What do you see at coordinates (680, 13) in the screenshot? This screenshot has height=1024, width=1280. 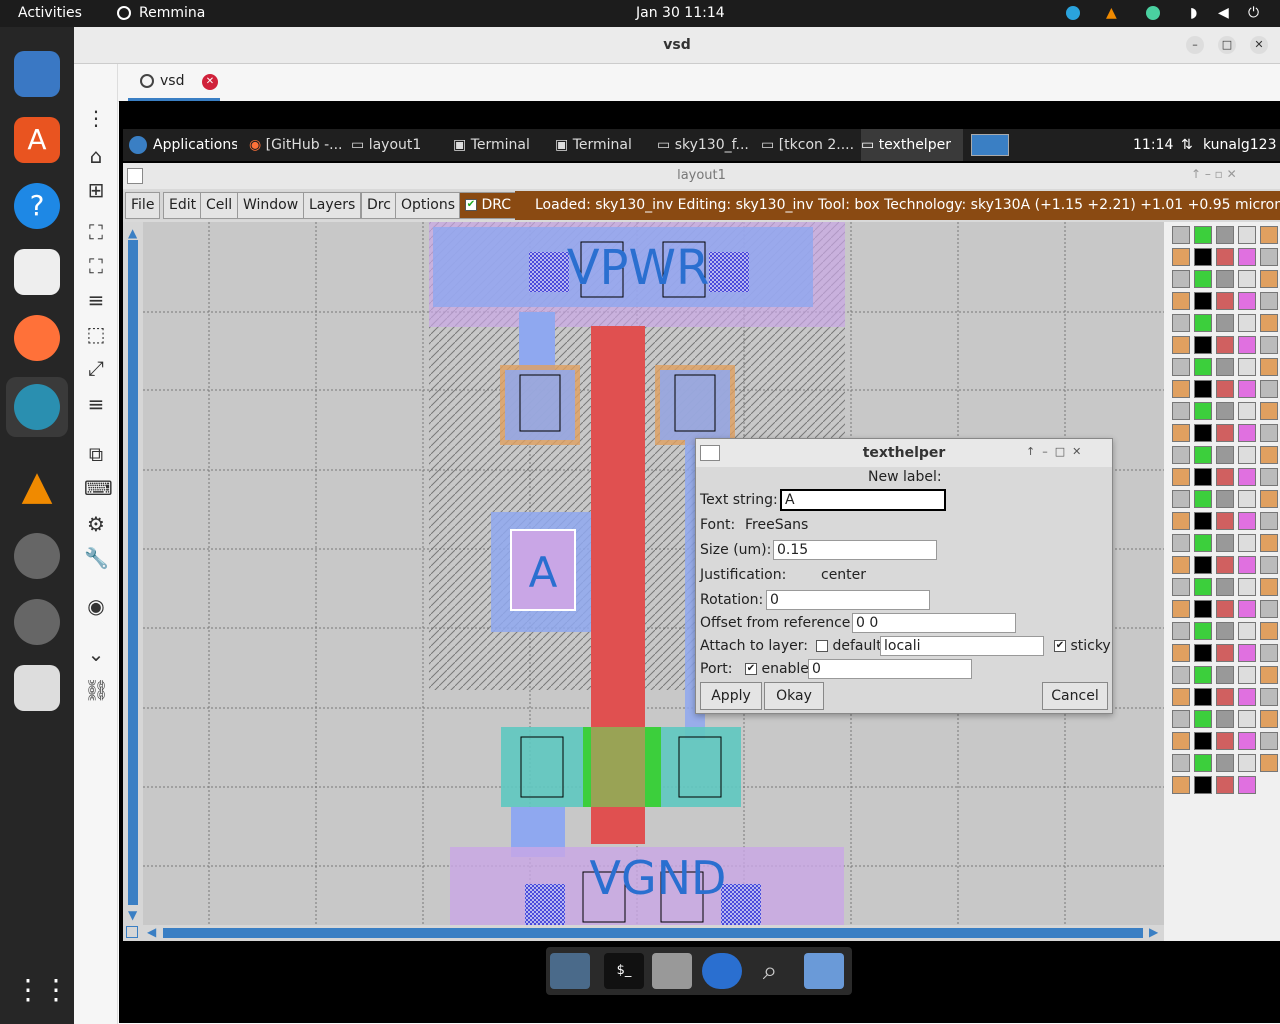 I see `system-clock: Jan 30 11:14` at bounding box center [680, 13].